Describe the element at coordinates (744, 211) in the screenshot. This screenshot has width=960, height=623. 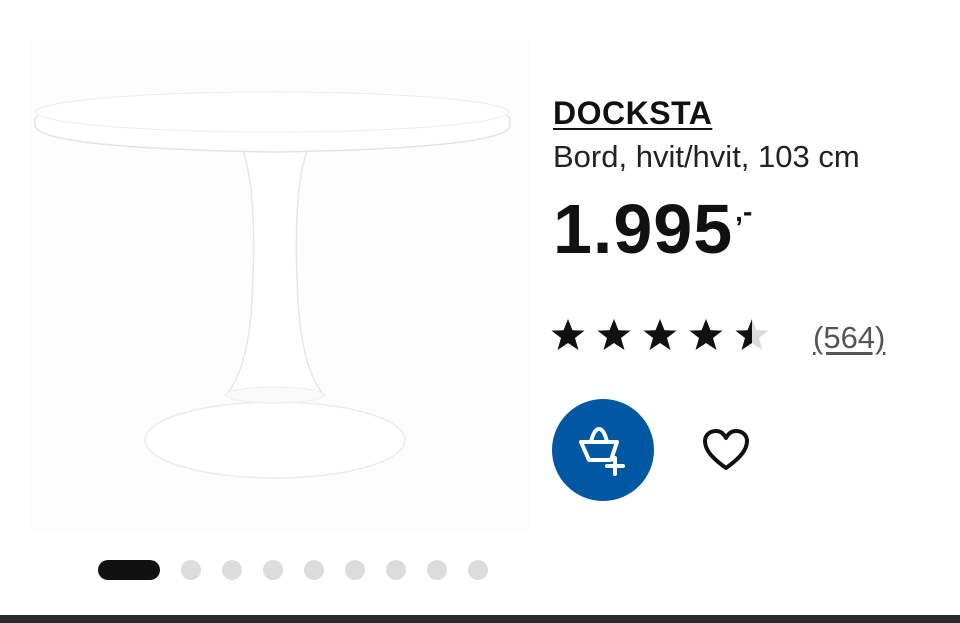
I see `price-suffix: ,-` at that location.